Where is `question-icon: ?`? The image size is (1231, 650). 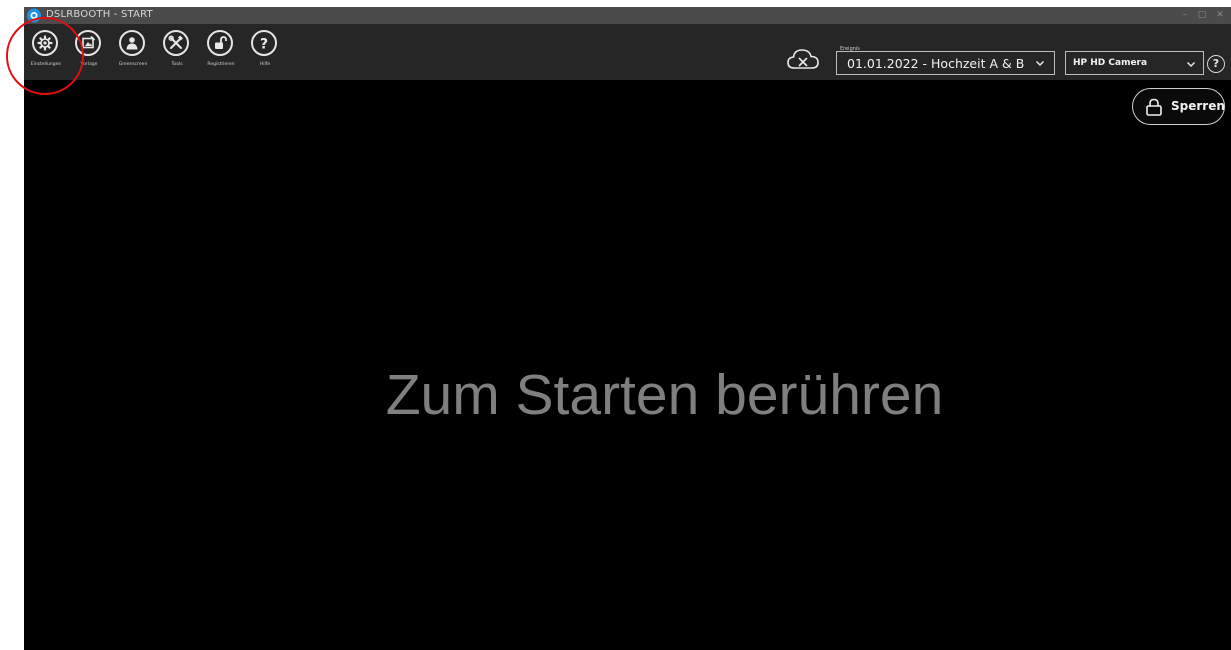
question-icon: ? is located at coordinates (264, 43).